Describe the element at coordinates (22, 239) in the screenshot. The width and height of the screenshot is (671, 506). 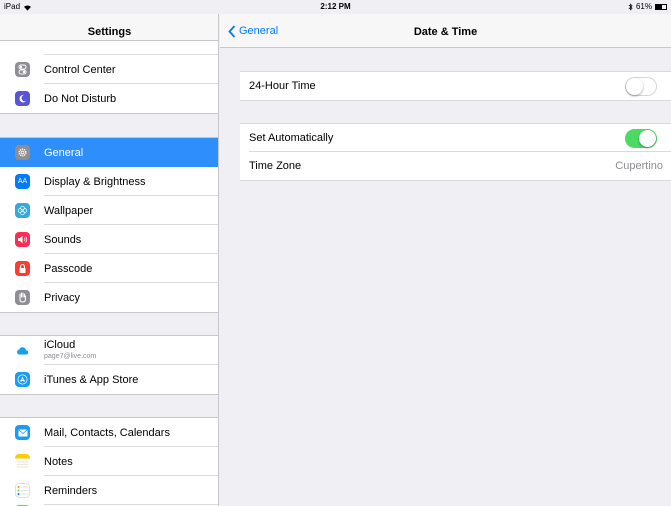
I see `speaker-icon` at that location.